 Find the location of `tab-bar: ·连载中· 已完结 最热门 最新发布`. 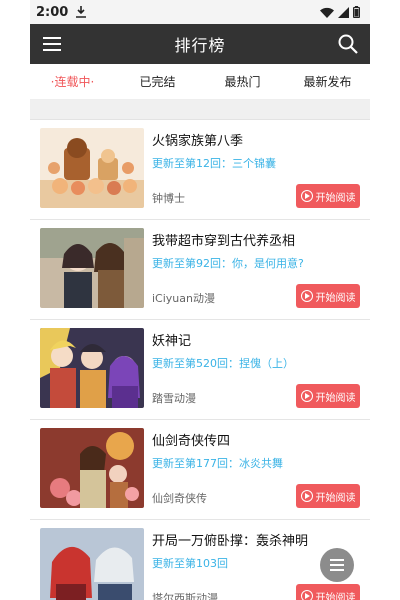

tab-bar: ·连载中· 已完结 最热门 最新发布 is located at coordinates (200, 82).